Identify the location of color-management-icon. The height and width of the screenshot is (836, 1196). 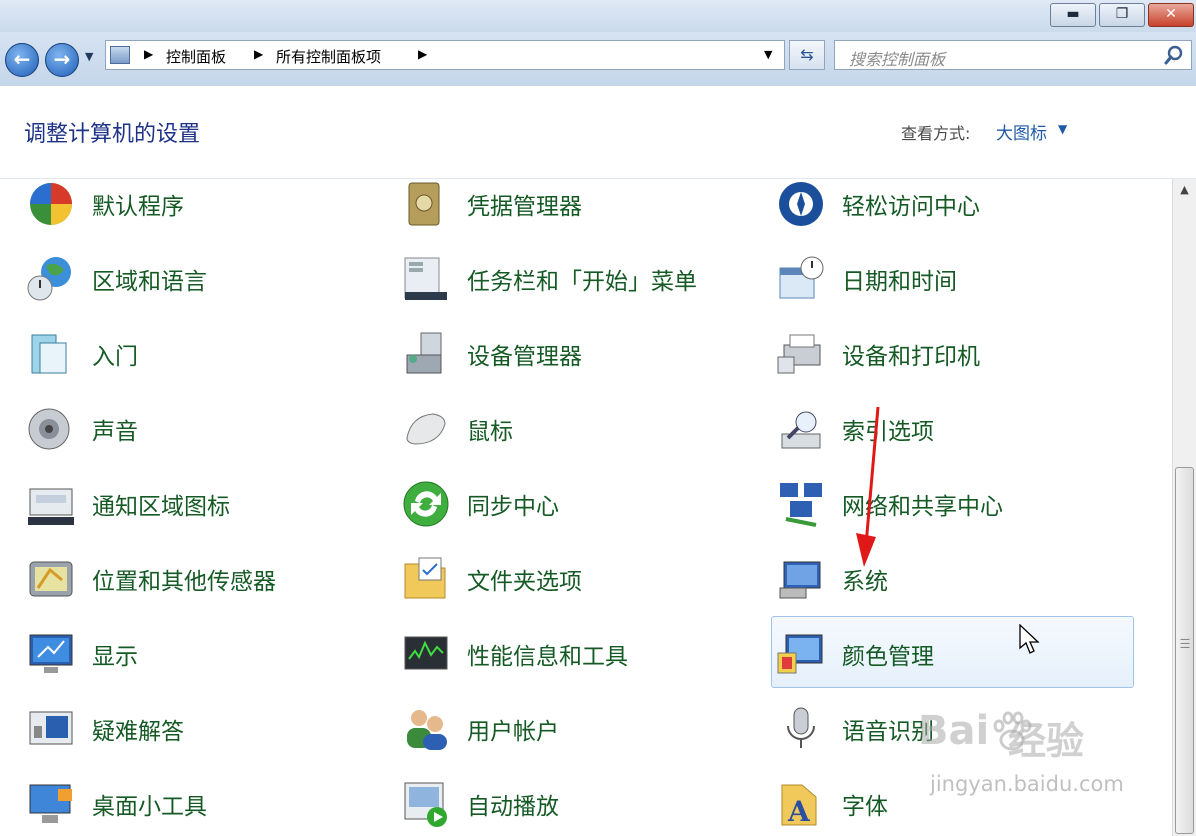
(800, 654).